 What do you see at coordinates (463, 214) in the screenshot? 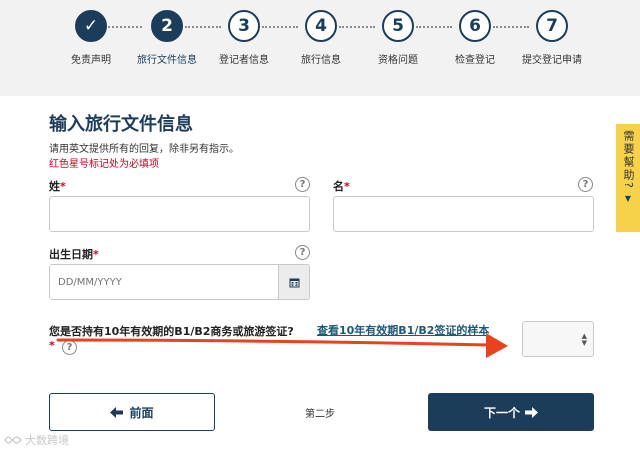
I see `given-name-input` at bounding box center [463, 214].